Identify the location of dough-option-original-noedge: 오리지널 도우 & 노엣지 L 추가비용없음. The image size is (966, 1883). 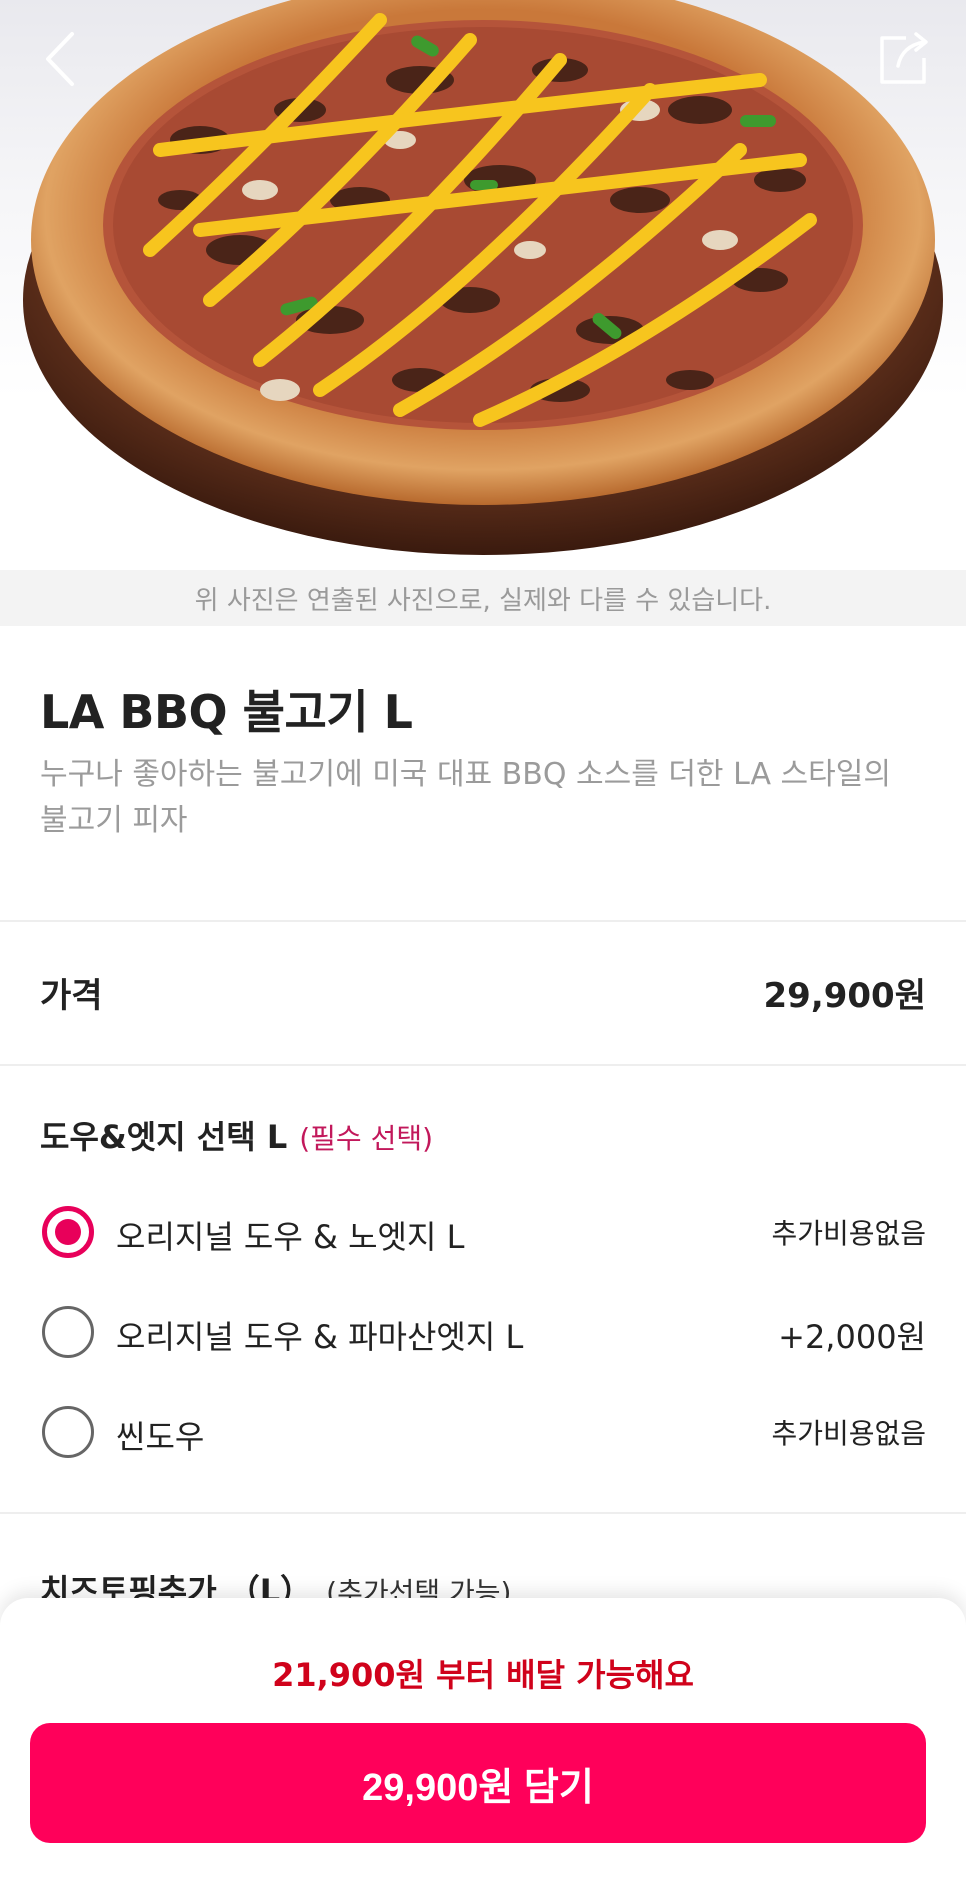
(483, 1235).